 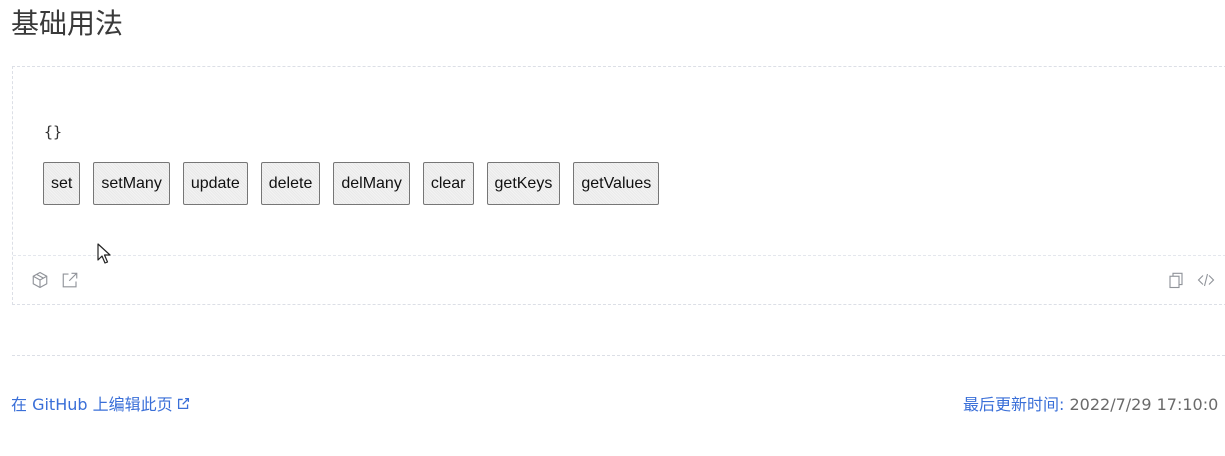 What do you see at coordinates (619, 280) in the screenshot?
I see `demo-toolbar` at bounding box center [619, 280].